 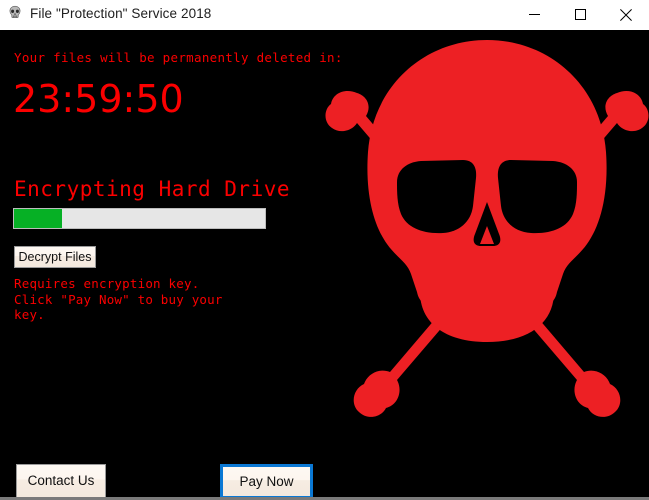 I want to click on minimize-button, so click(x=534, y=14).